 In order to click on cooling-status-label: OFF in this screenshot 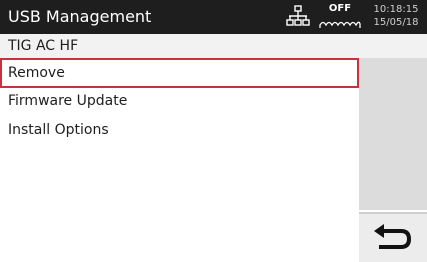, I will do `click(340, 8)`.